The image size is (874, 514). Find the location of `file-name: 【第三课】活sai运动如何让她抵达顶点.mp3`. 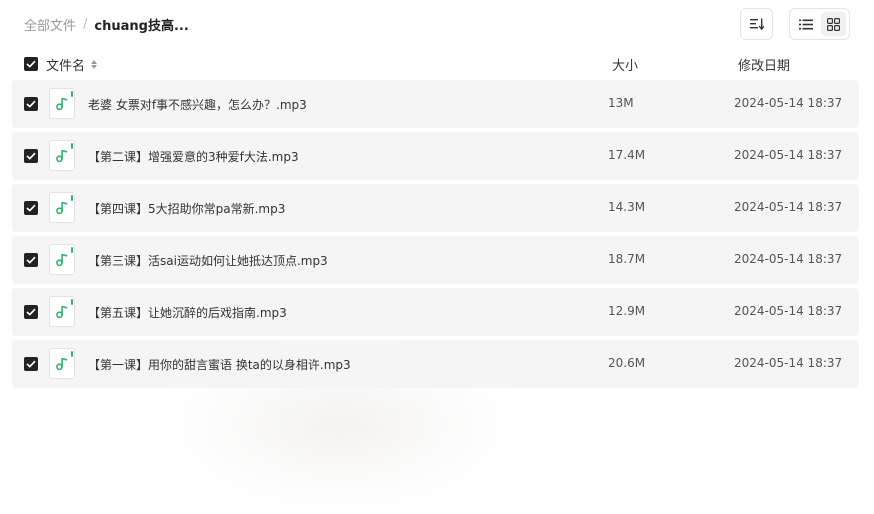

file-name: 【第三课】活sai运动如何让她抵达顶点.mp3 is located at coordinates (208, 260).